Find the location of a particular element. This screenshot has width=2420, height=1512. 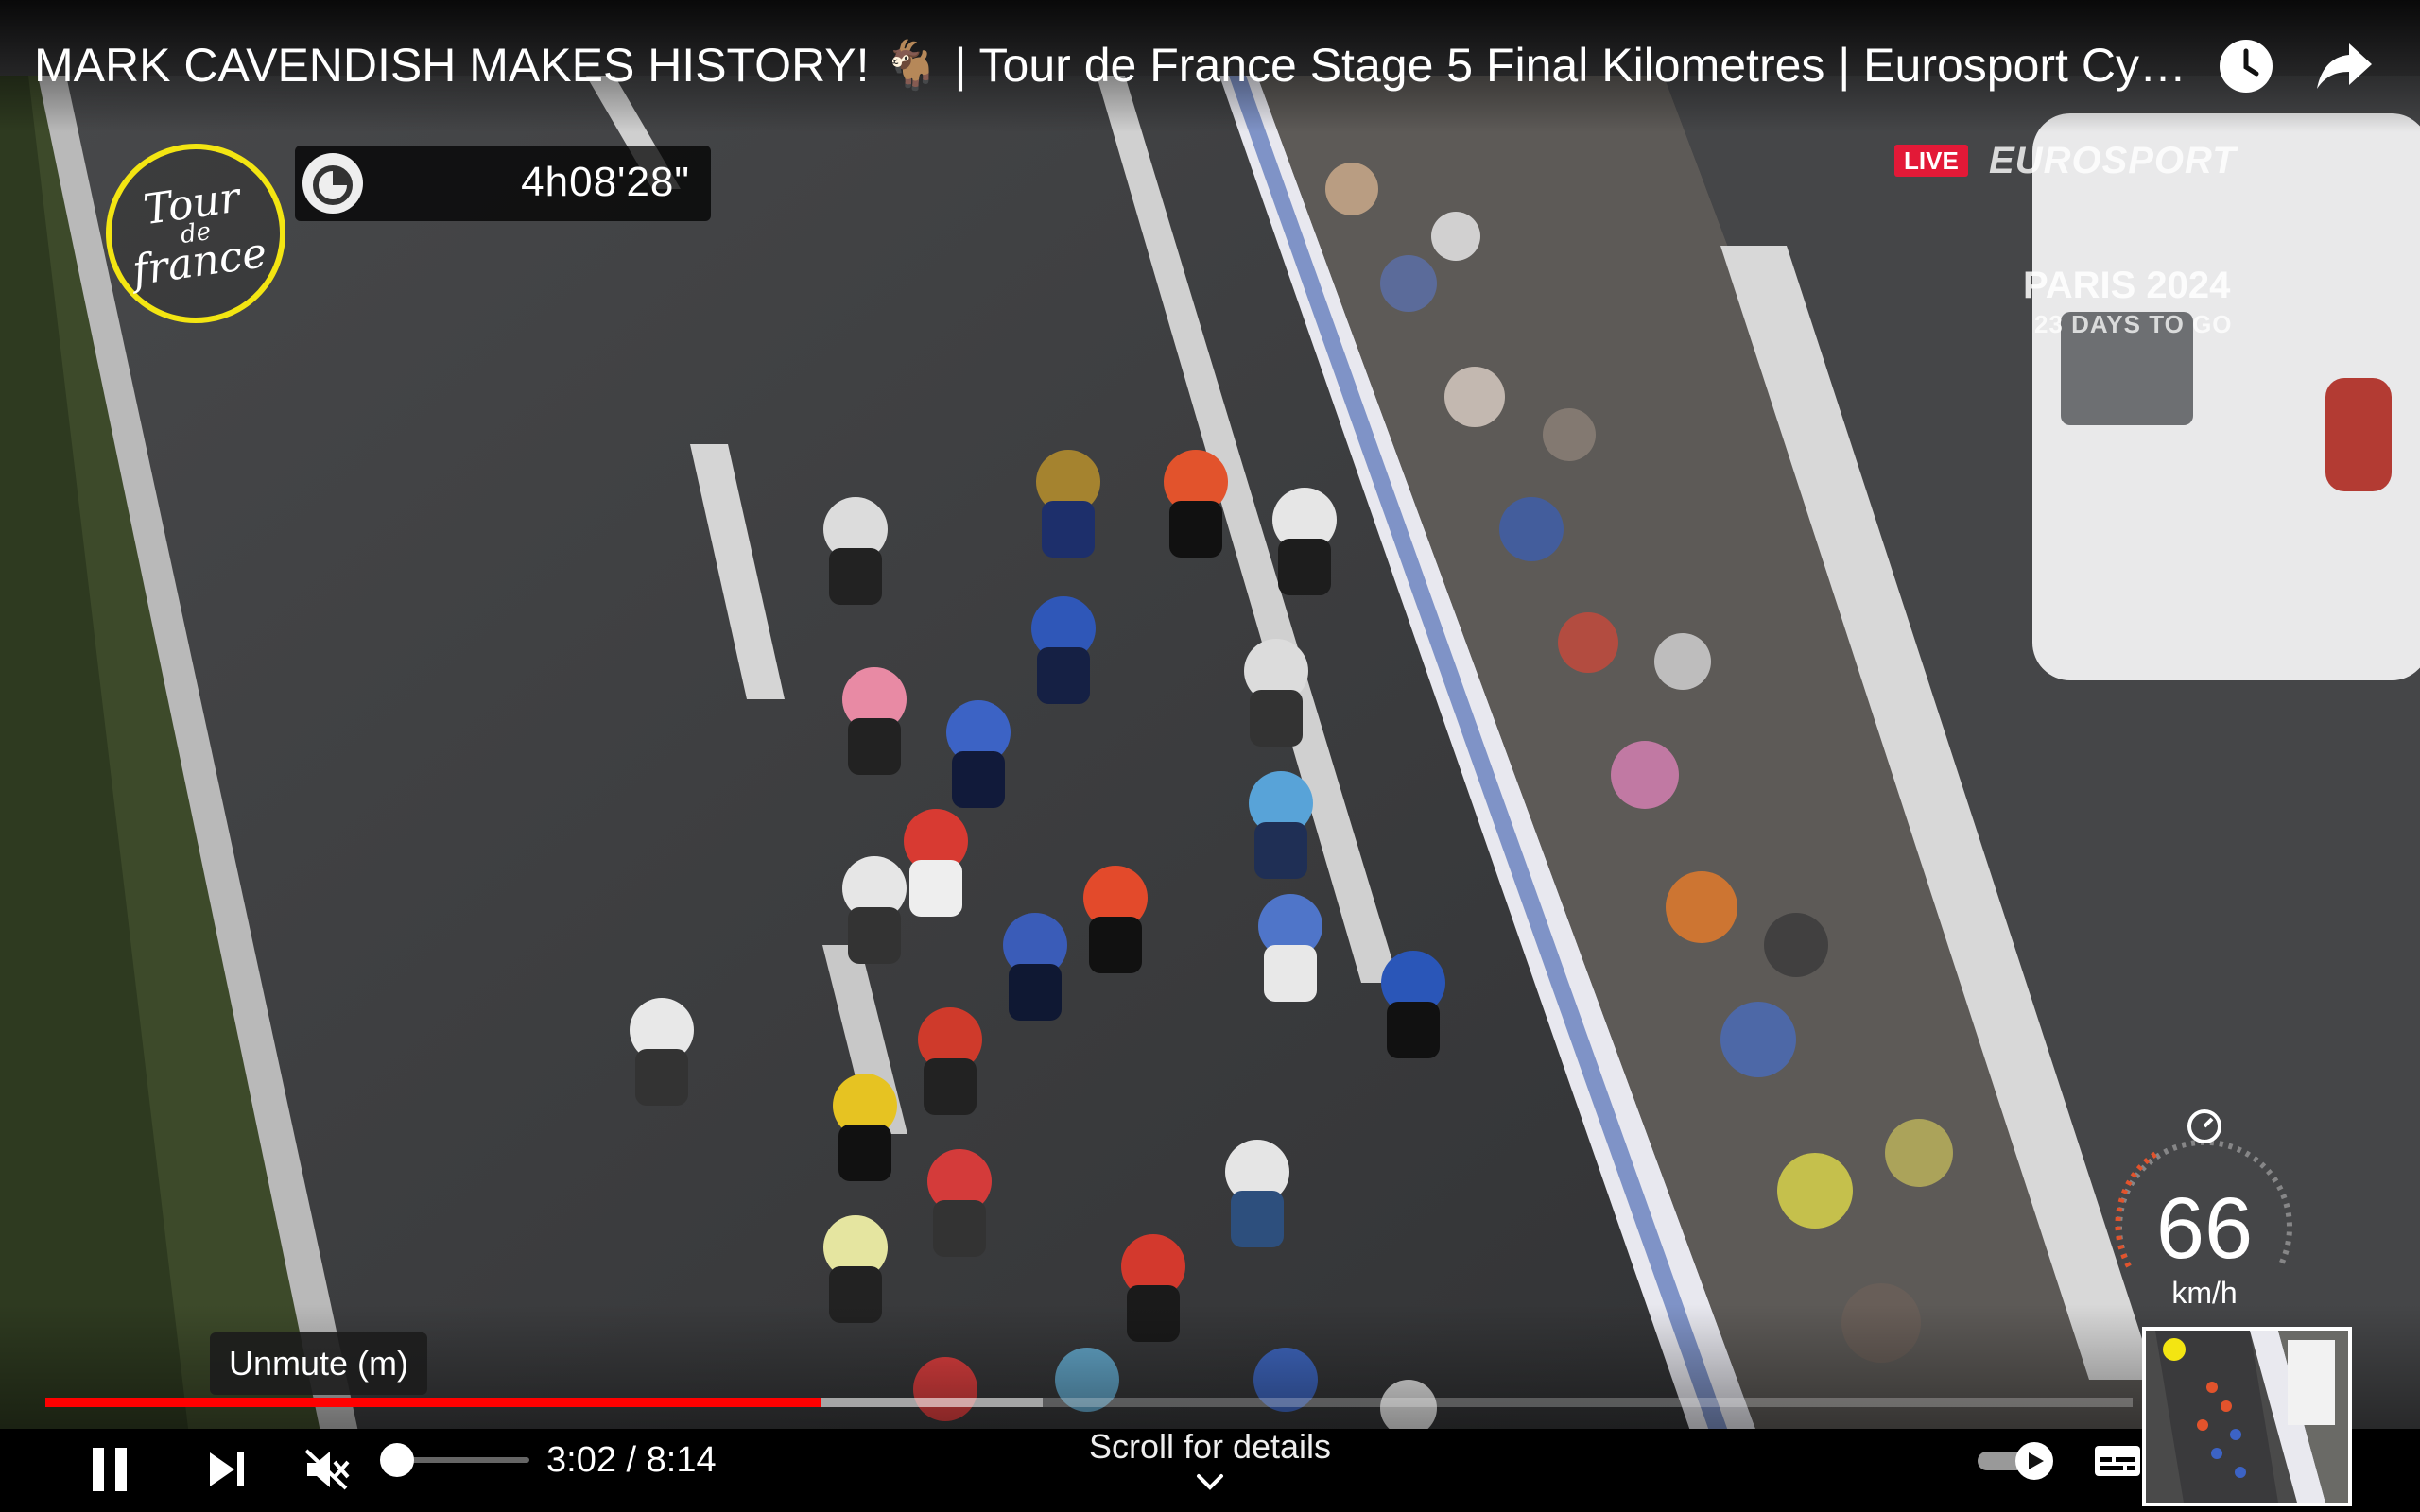

skip-next-icon is located at coordinates (227, 1469).